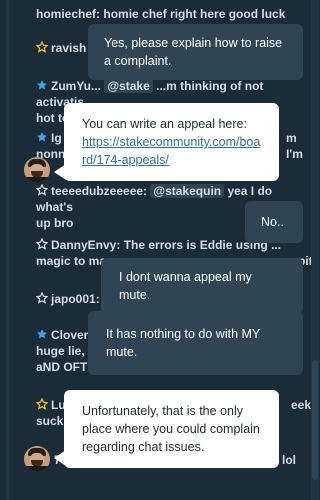 Image resolution: width=320 pixels, height=500 pixels. Describe the element at coordinates (69, 335) in the screenshot. I see `chat-username: Clover` at that location.